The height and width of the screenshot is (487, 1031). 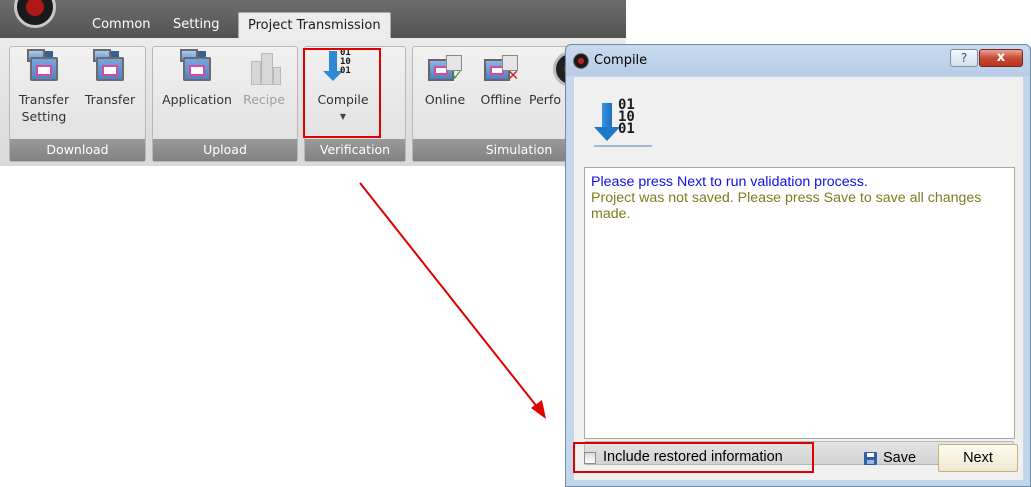 I want to click on application-button: Application, so click(x=197, y=78).